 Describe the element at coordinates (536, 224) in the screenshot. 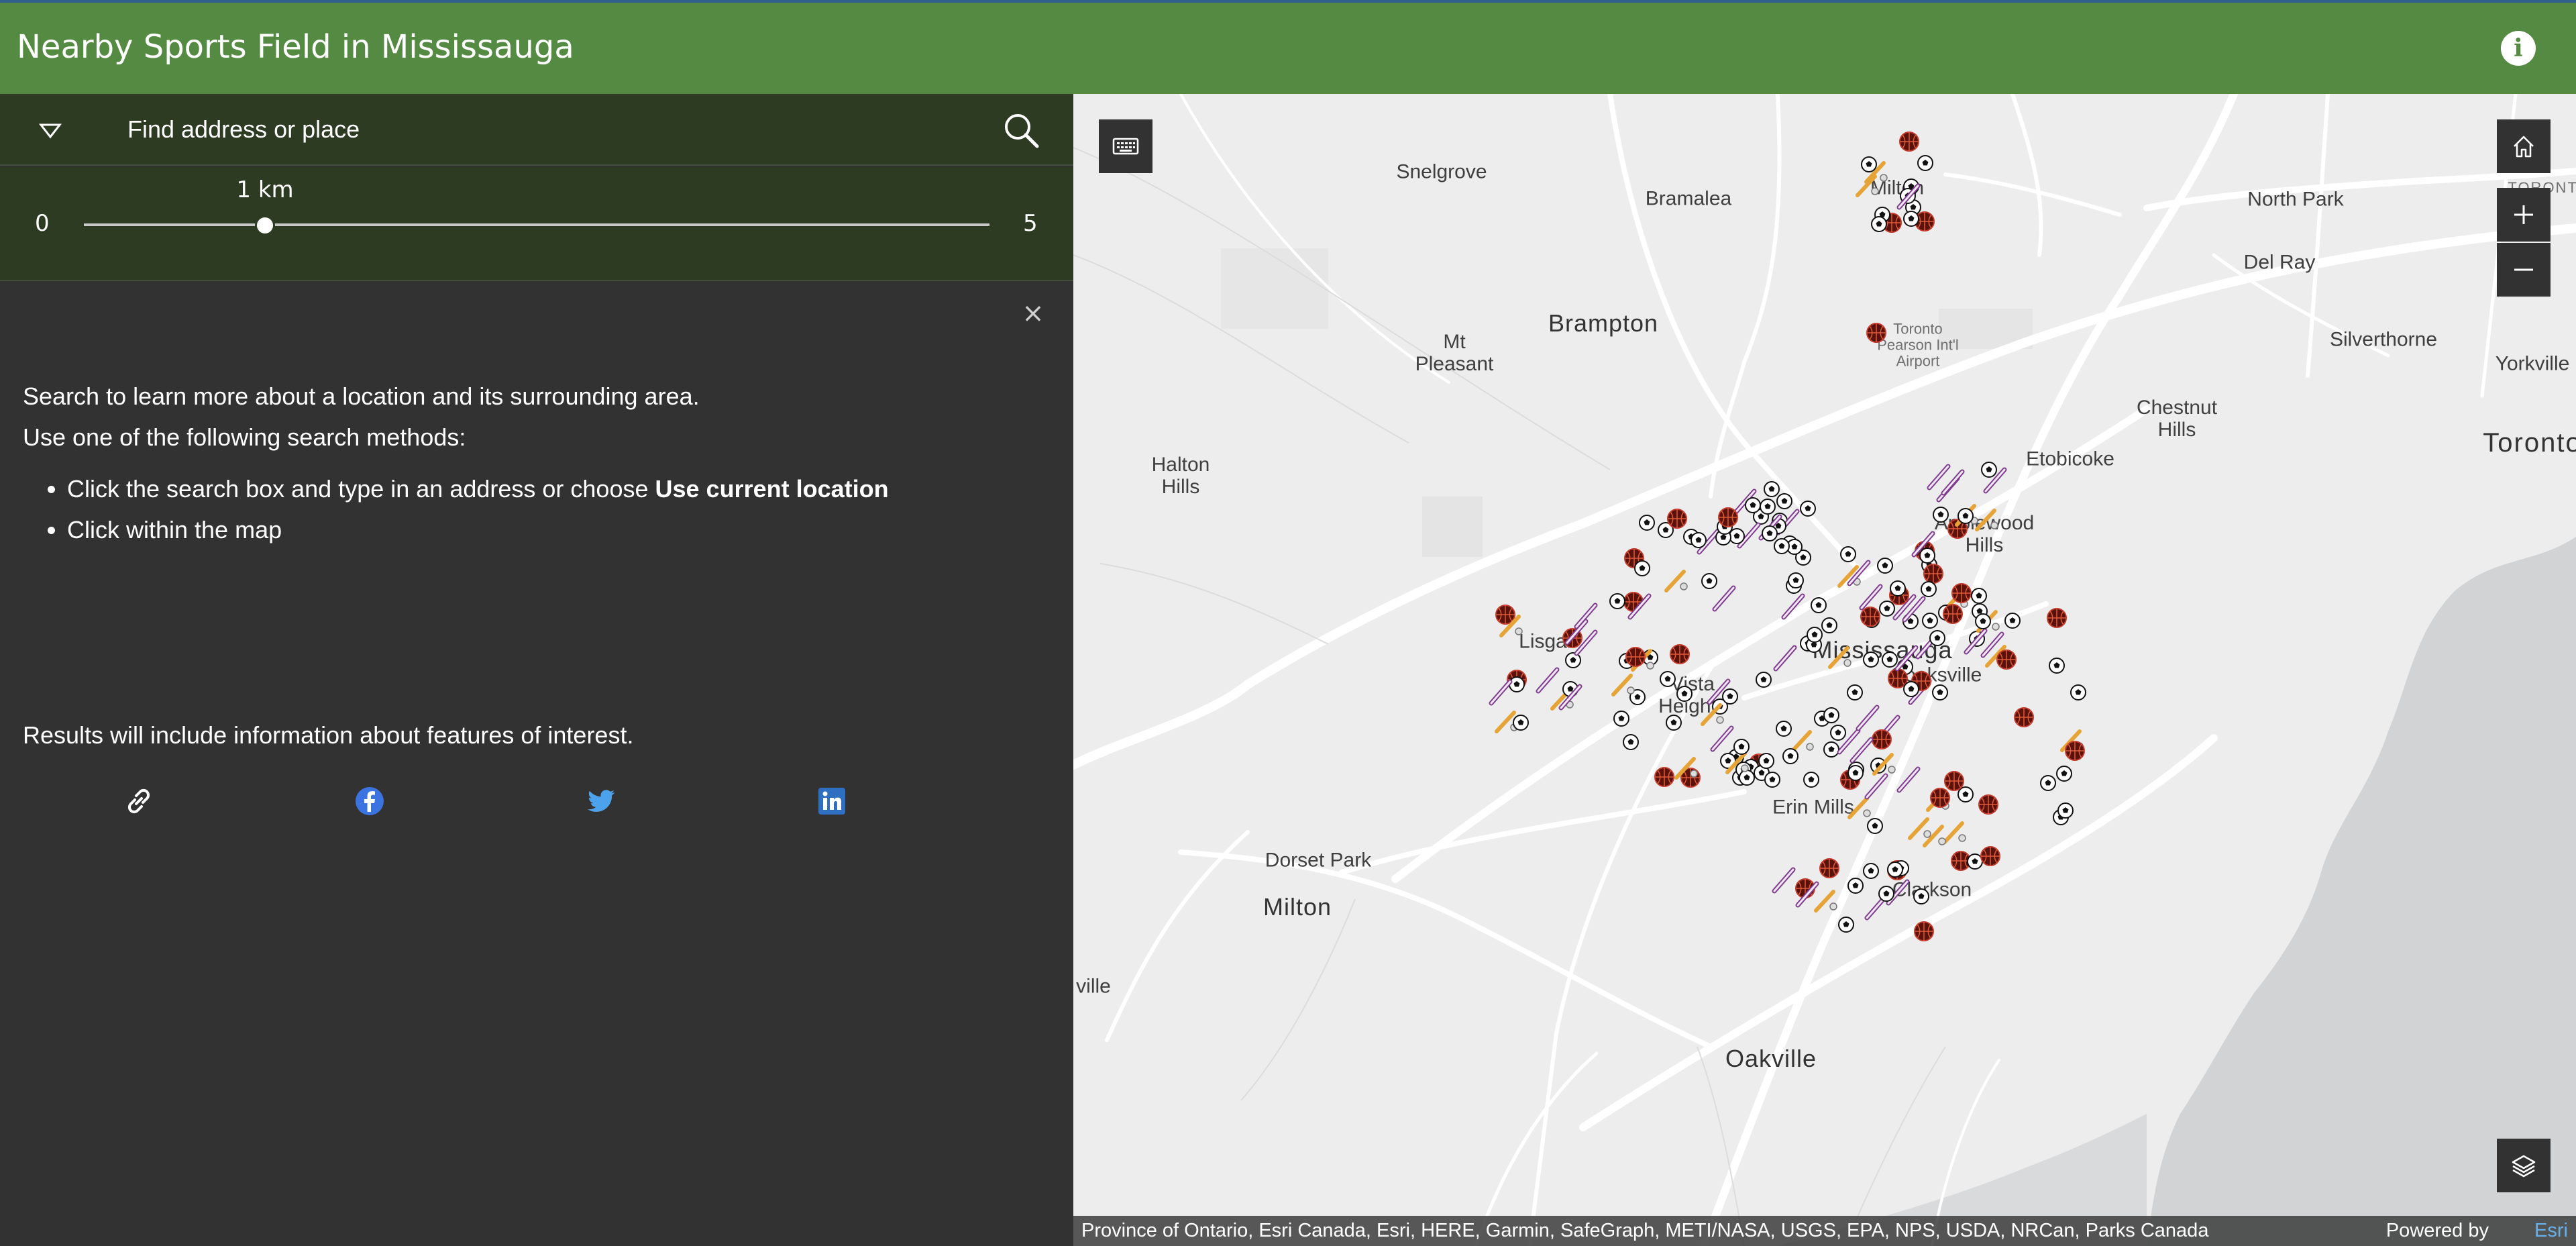

I see `distance-slider-track` at that location.